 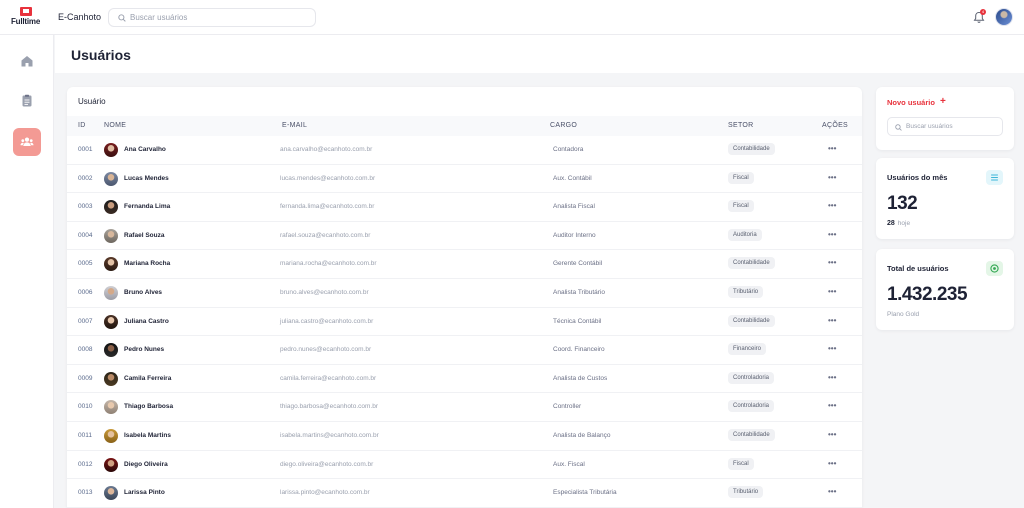 What do you see at coordinates (751, 149) in the screenshot?
I see `sector-badge: Contabilidade` at bounding box center [751, 149].